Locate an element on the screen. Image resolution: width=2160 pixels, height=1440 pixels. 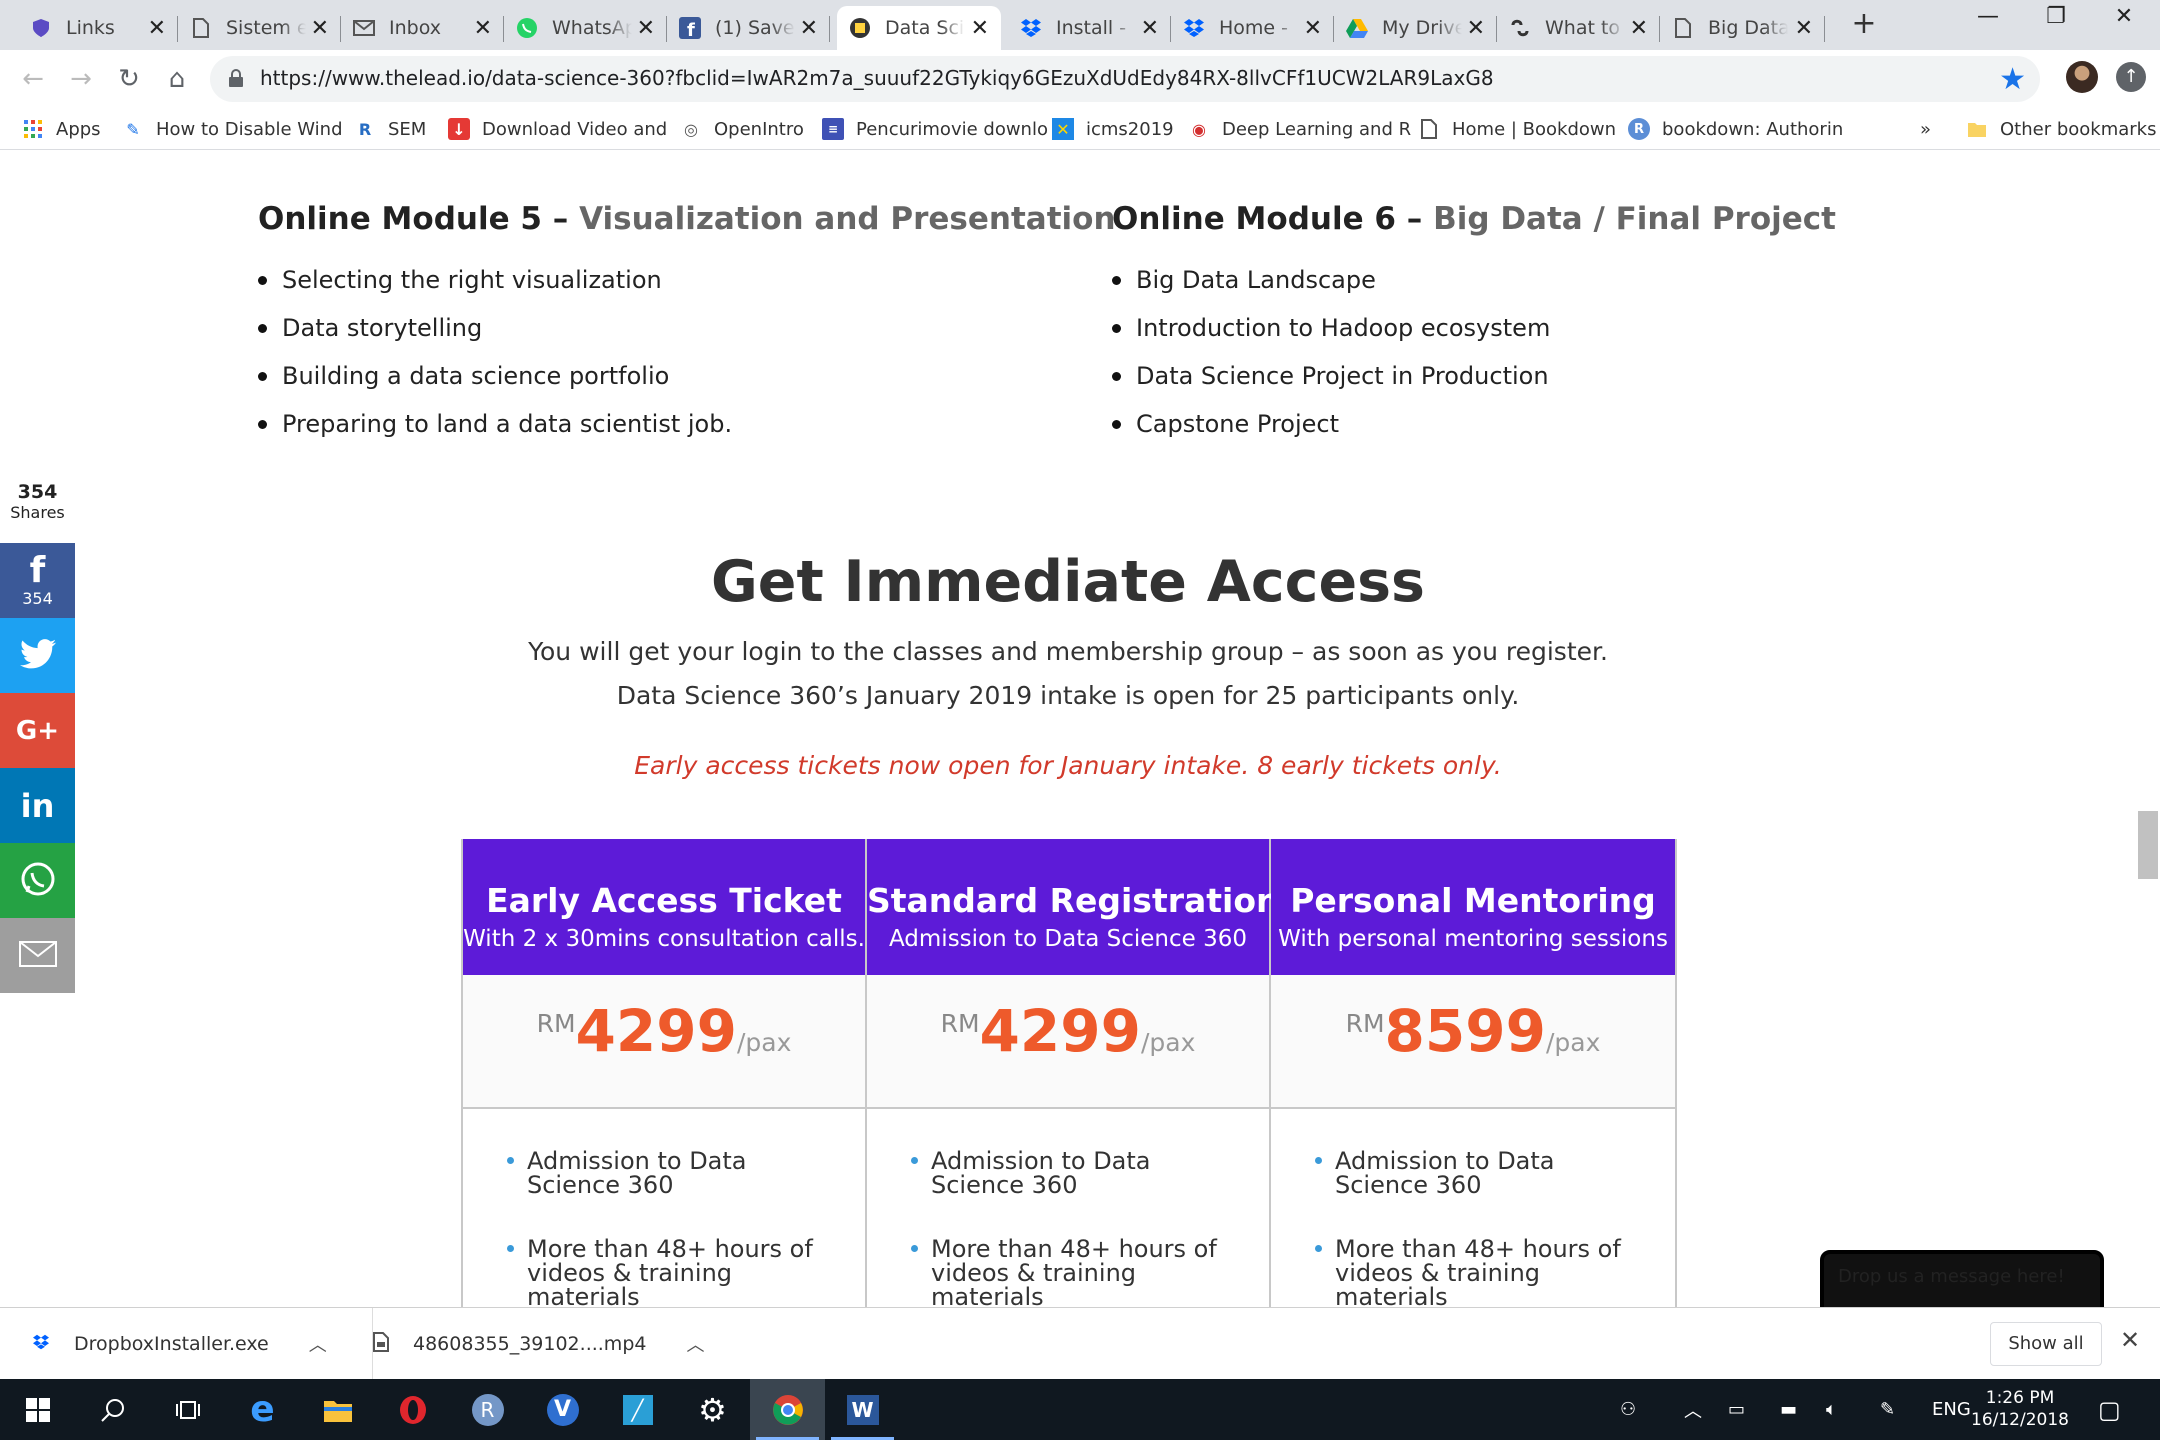
tab-facebook-saved: f (1) Save ✕ is located at coordinates (748, 28).